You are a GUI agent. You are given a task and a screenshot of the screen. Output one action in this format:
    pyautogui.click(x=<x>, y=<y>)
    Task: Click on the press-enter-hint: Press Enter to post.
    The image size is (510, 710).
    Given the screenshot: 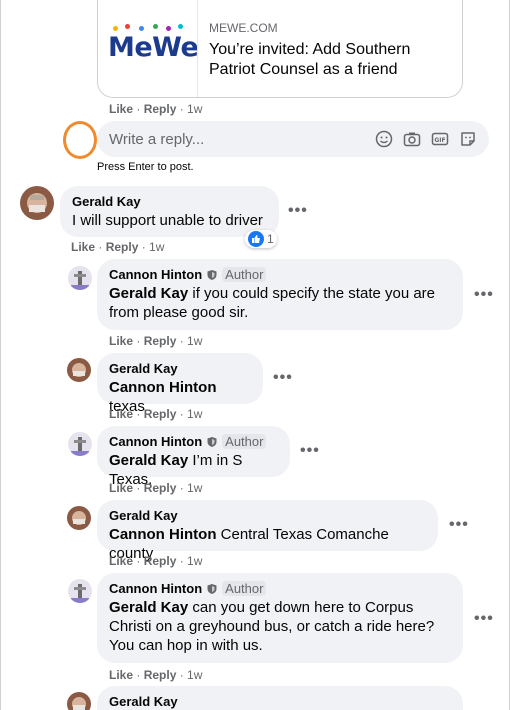 What is the action you would take?
    pyautogui.click(x=145, y=167)
    